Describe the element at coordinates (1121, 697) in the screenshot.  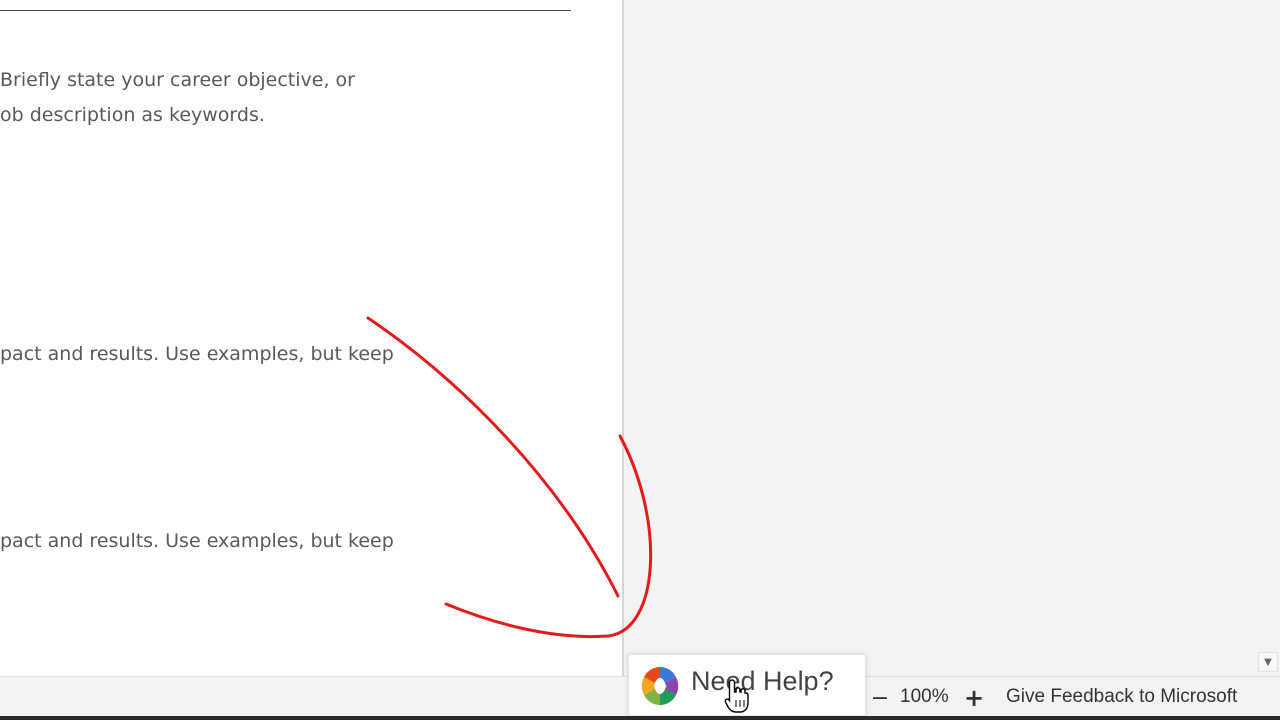
I see `give-feedback-link: Give Feedback to Microsoft` at that location.